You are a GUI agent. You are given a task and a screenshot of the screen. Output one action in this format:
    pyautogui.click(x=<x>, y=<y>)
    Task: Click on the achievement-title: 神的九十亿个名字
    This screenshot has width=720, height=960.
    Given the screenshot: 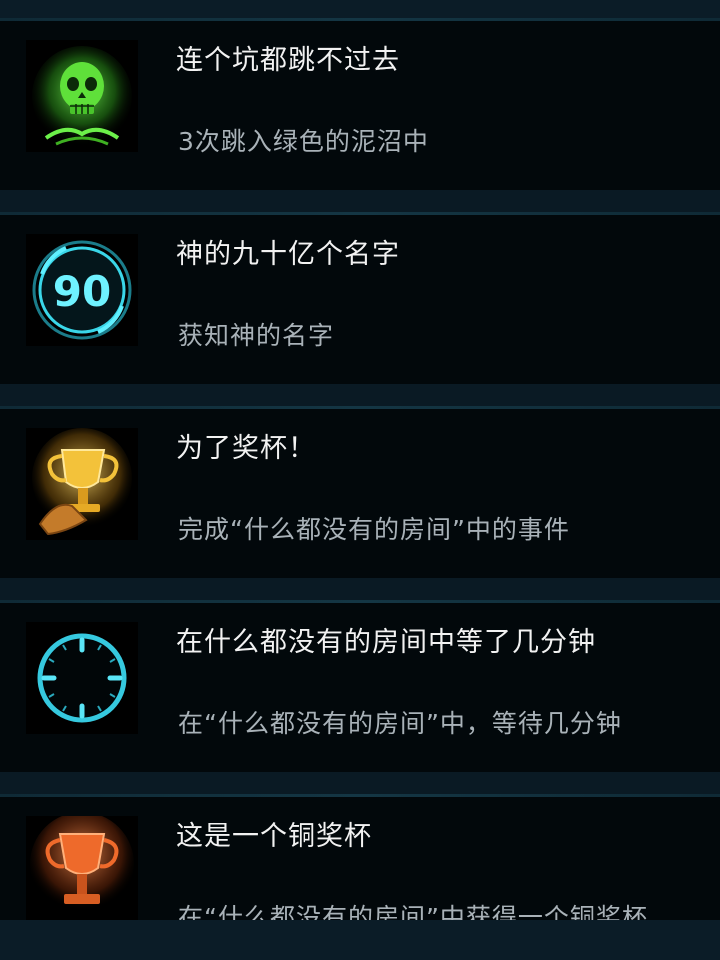 What is the action you would take?
    pyautogui.click(x=288, y=254)
    